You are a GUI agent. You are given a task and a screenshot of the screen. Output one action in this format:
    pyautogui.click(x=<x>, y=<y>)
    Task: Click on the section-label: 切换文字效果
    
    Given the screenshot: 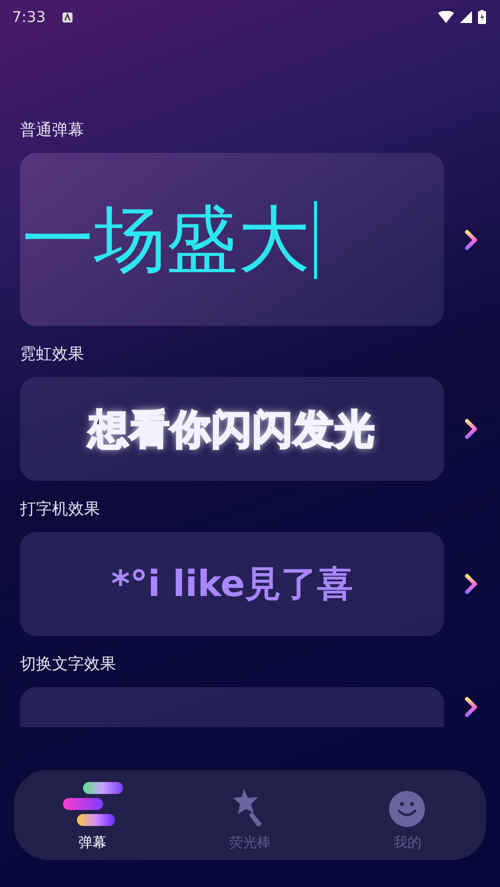 What is the action you would take?
    pyautogui.click(x=68, y=664)
    